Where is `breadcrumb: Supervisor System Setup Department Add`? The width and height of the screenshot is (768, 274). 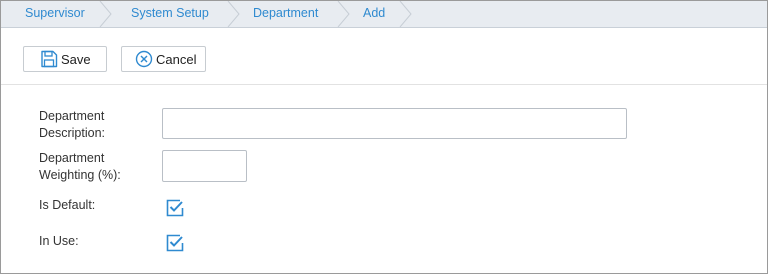
breadcrumb: Supervisor System Setup Department Add is located at coordinates (384, 14).